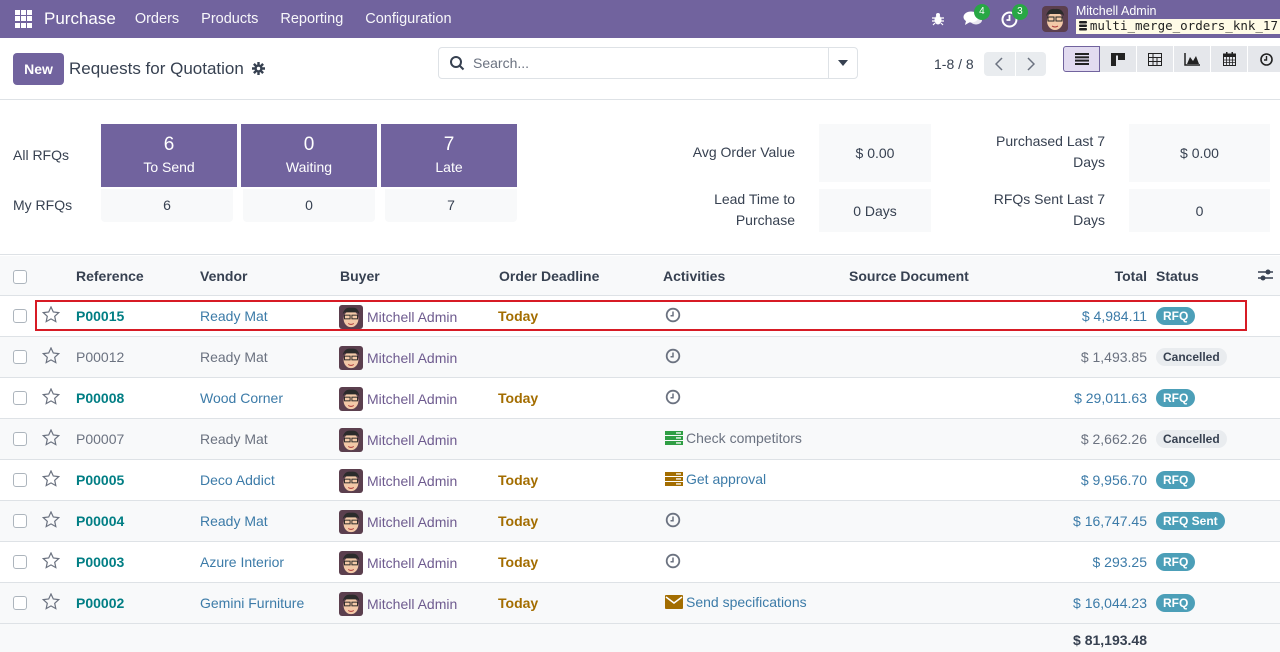 The width and height of the screenshot is (1280, 652). What do you see at coordinates (309, 205) in the screenshot?
I see `my-waiting: 0` at bounding box center [309, 205].